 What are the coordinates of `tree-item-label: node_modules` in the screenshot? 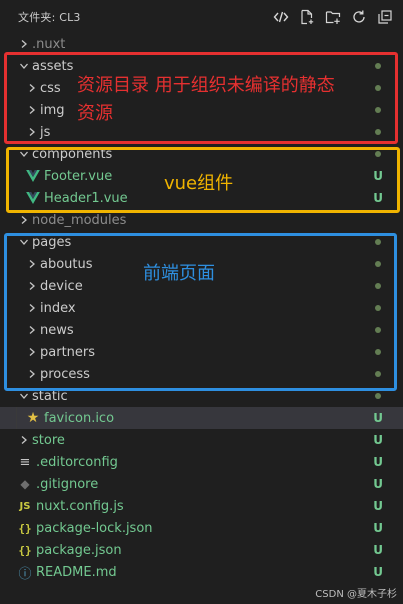 It's located at (79, 220).